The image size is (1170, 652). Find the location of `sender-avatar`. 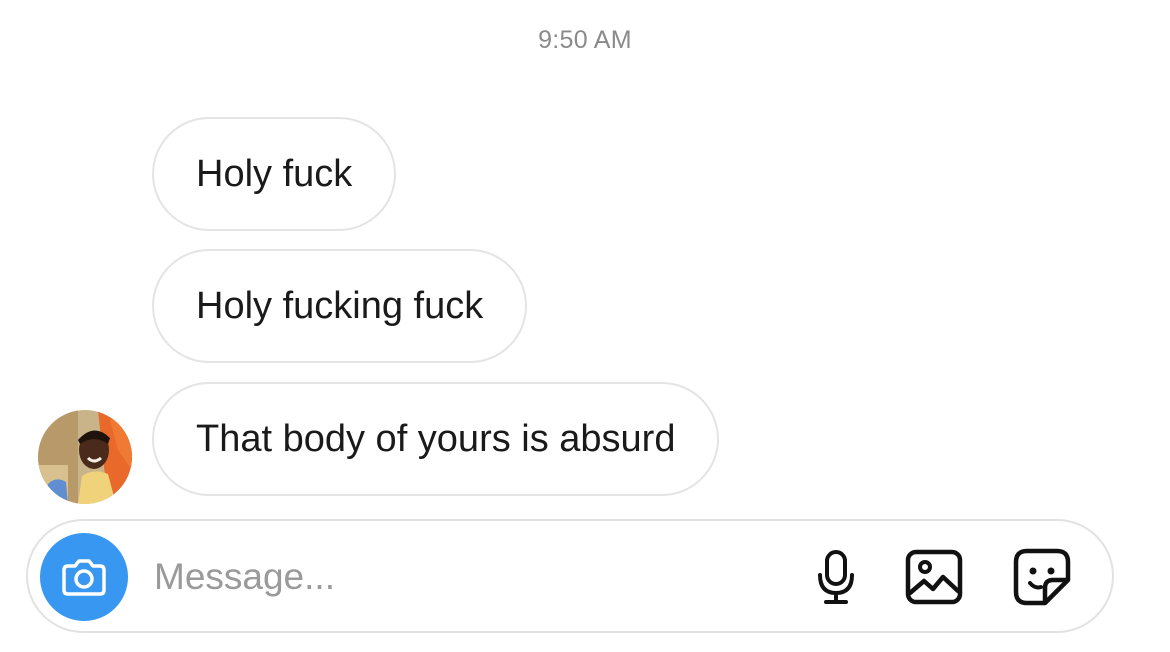

sender-avatar is located at coordinates (85, 457).